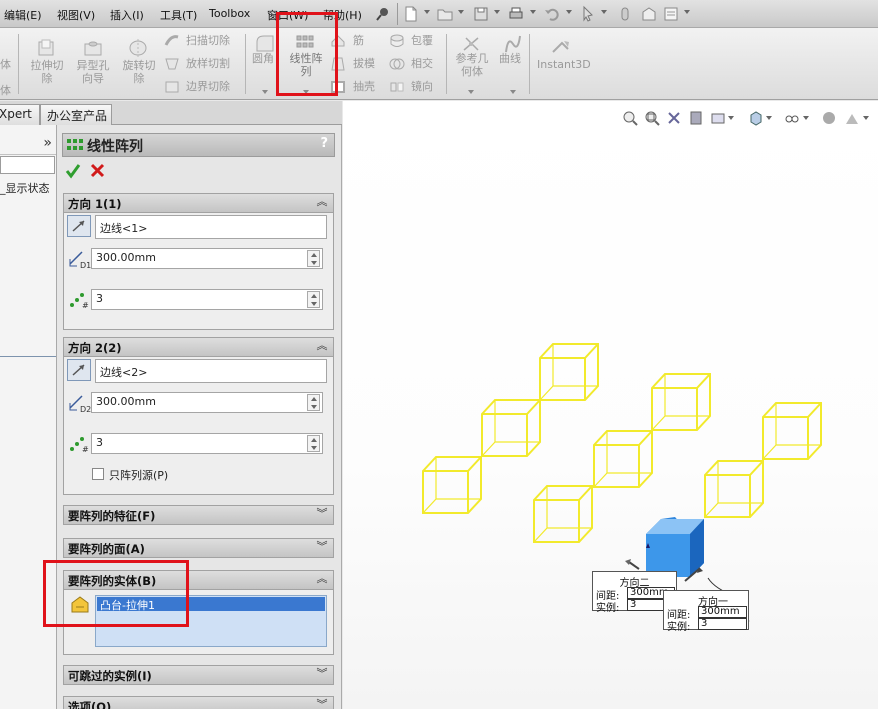  Describe the element at coordinates (397, 64) in the screenshot. I see `intersect-icon` at that location.